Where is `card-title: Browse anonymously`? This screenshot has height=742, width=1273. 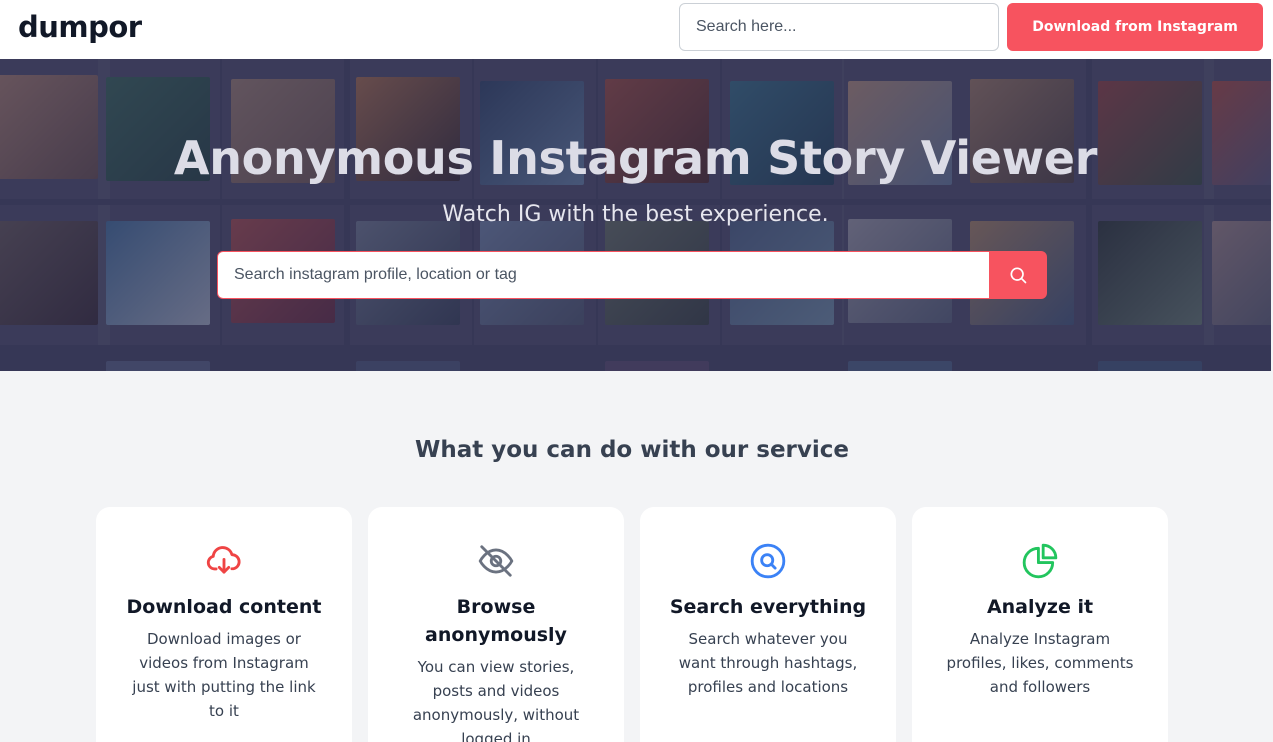 card-title: Browse anonymously is located at coordinates (496, 621).